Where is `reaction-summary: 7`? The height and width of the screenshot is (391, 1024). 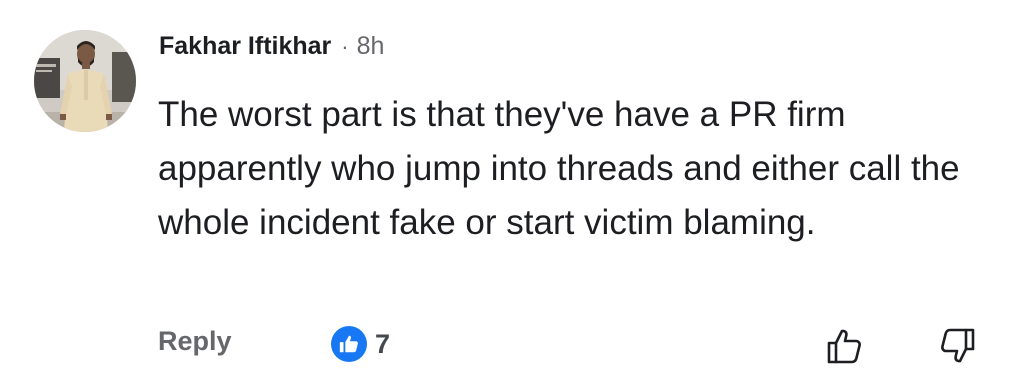
reaction-summary: 7 is located at coordinates (360, 344).